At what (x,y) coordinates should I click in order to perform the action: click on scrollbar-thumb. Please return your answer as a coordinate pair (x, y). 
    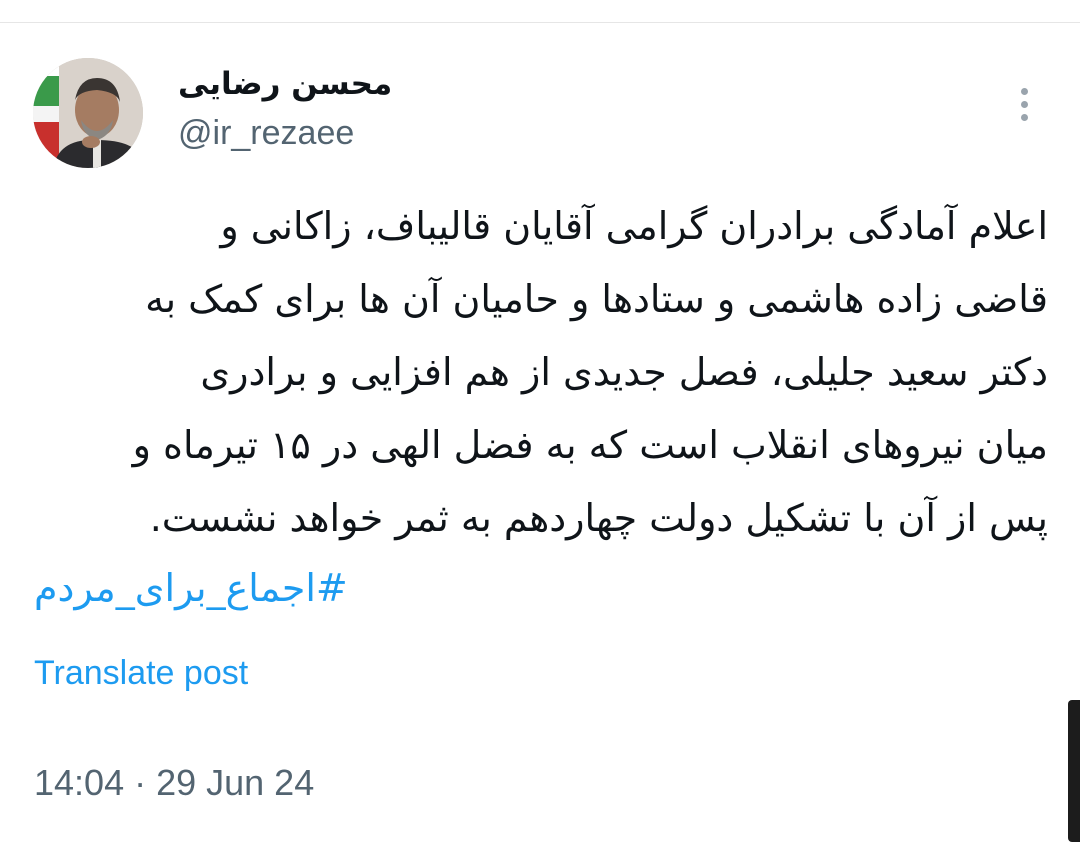
    Looking at the image, I should click on (1074, 771).